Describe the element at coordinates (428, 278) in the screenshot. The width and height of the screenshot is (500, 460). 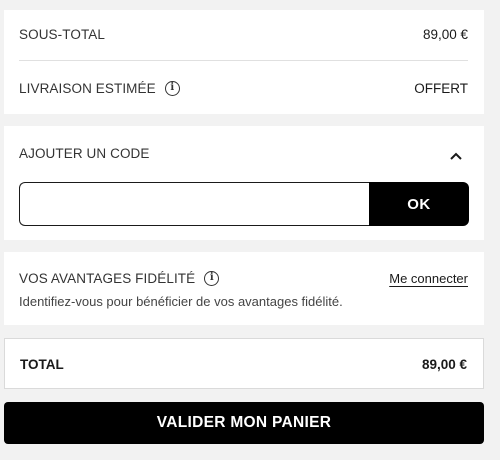
I see `login-link: Me connecter` at that location.